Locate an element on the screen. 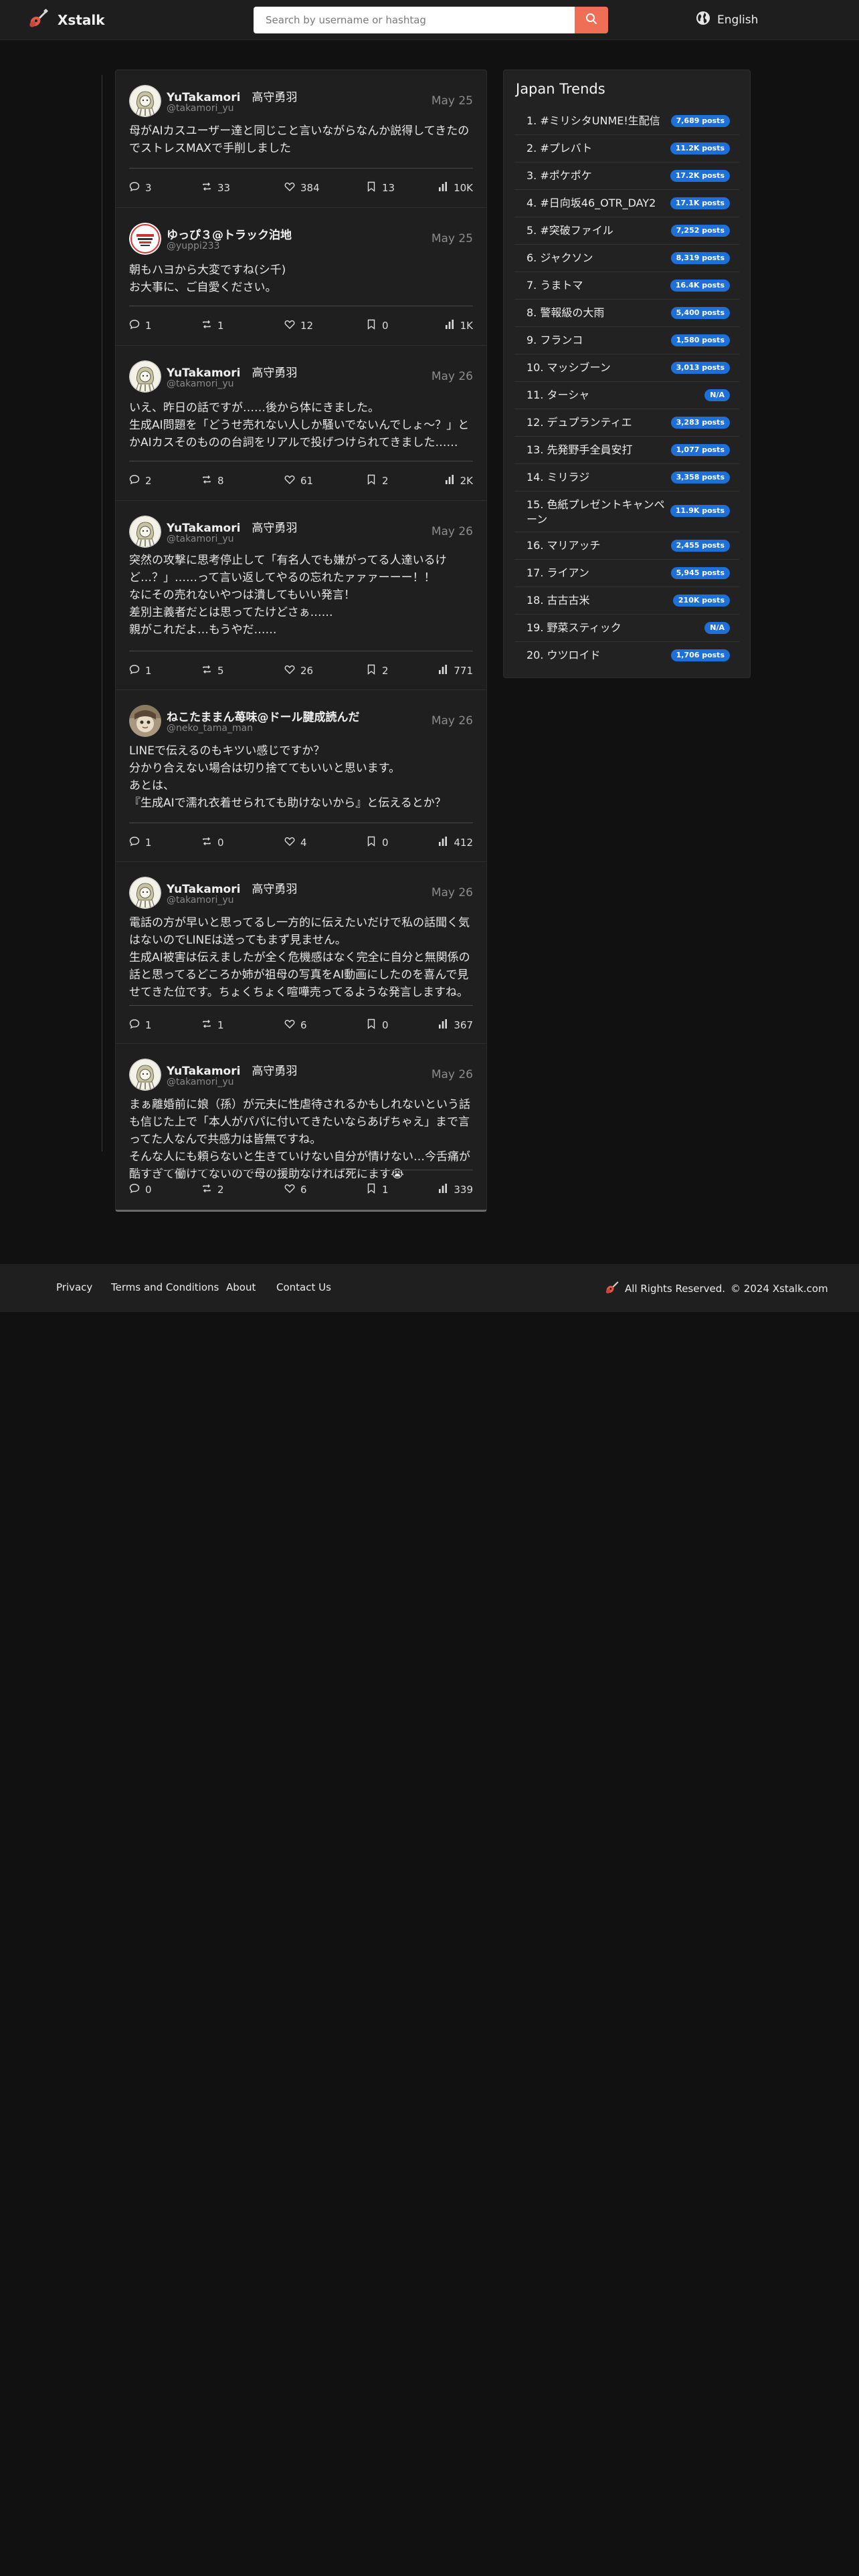 This screenshot has height=2576, width=859. trend-item: 14. ミリラジ 3,358 posts is located at coordinates (627, 478).